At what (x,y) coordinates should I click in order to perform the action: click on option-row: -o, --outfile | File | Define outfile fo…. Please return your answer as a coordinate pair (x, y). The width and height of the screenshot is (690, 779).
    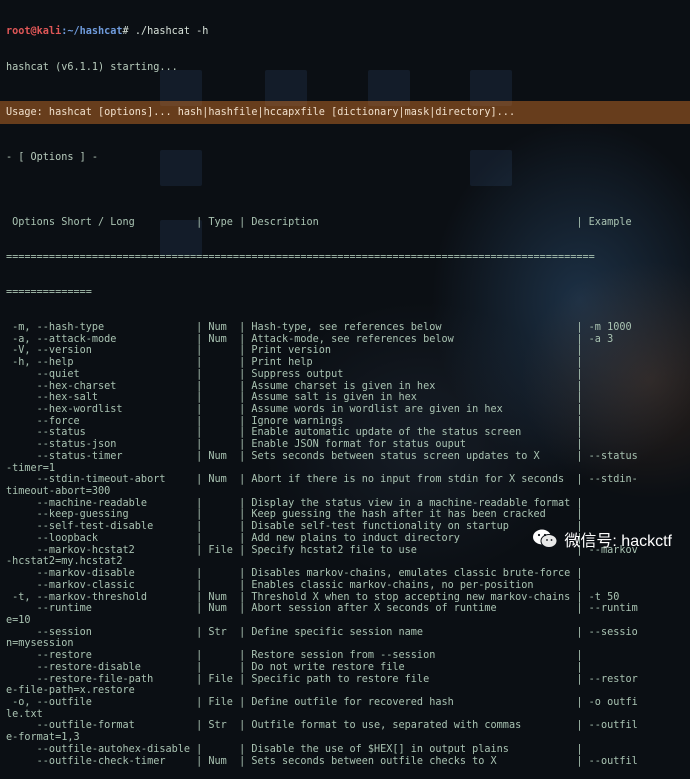
    Looking at the image, I should click on (322, 702).